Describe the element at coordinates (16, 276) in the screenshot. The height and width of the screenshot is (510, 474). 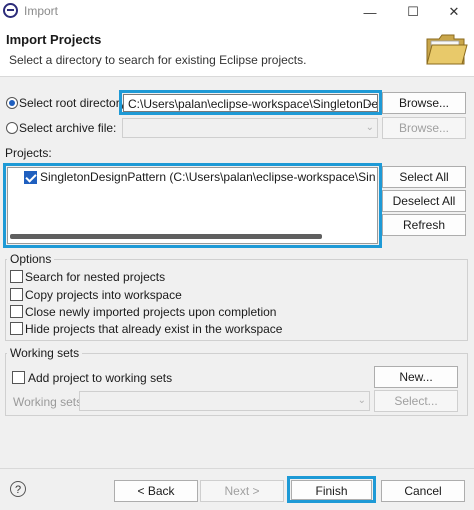
I see `search-nested-checkbox` at that location.